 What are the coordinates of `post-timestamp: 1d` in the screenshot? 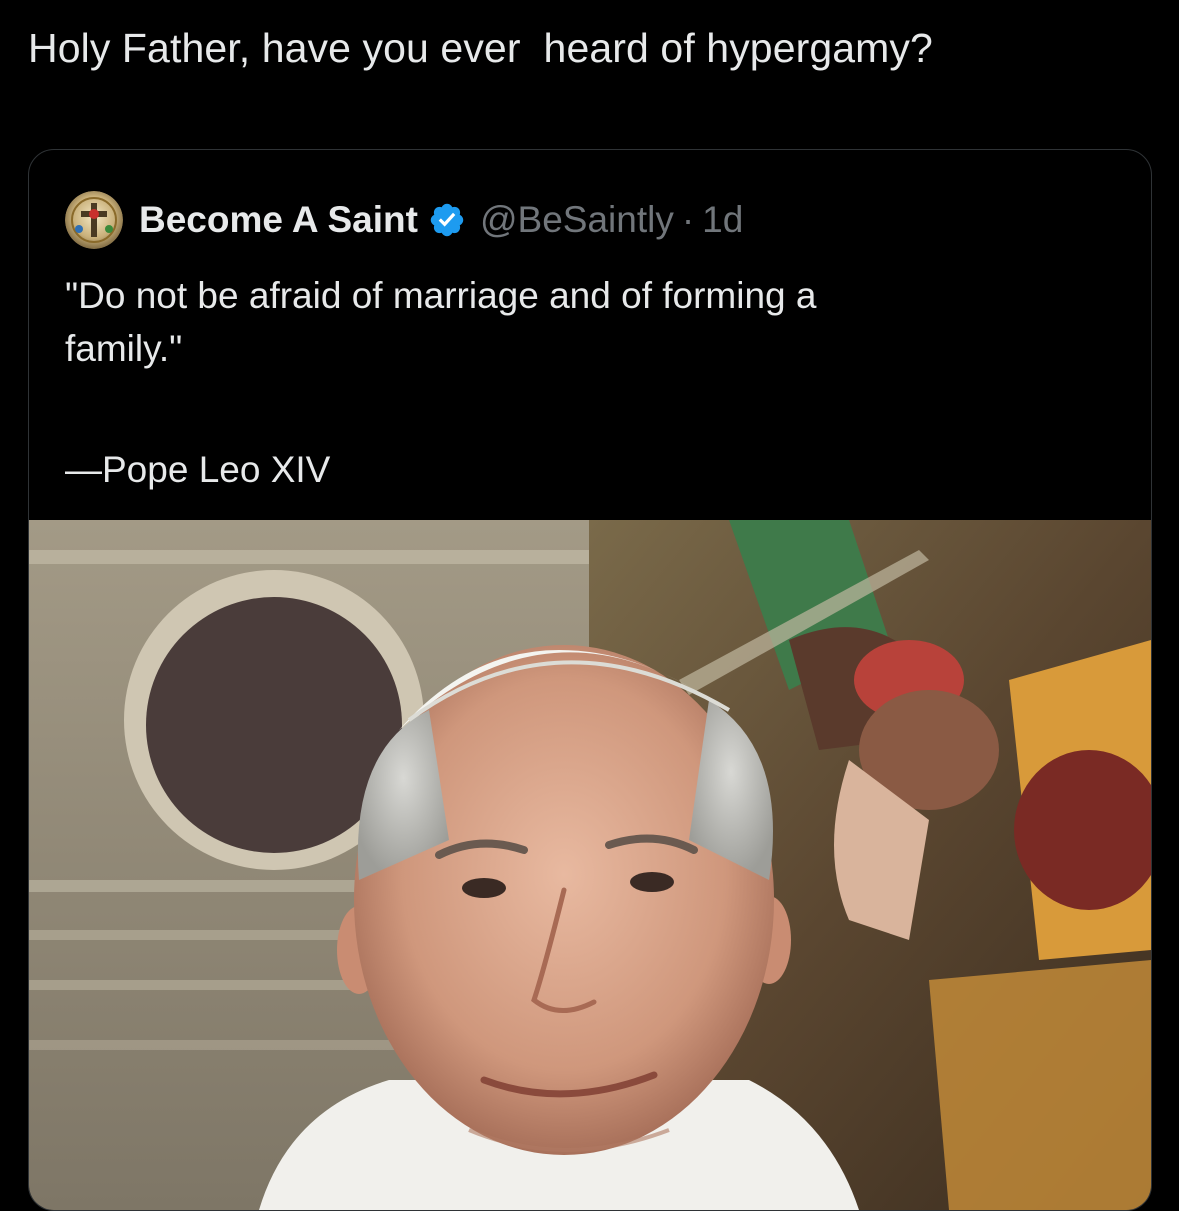 It's located at (722, 220).